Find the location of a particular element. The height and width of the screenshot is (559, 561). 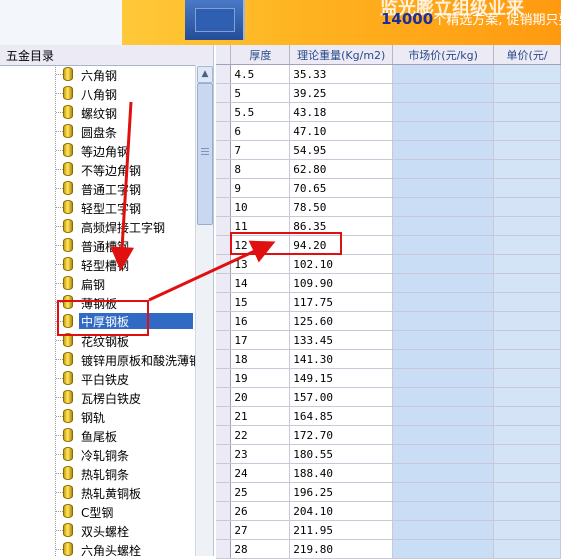

table-row: 13 102.10 is located at coordinates (388, 264).